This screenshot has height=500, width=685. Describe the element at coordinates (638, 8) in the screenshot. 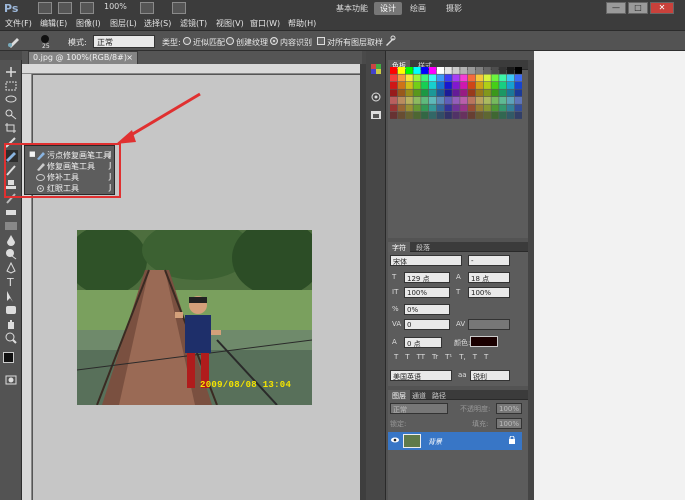

I see `maximize-button: □` at that location.